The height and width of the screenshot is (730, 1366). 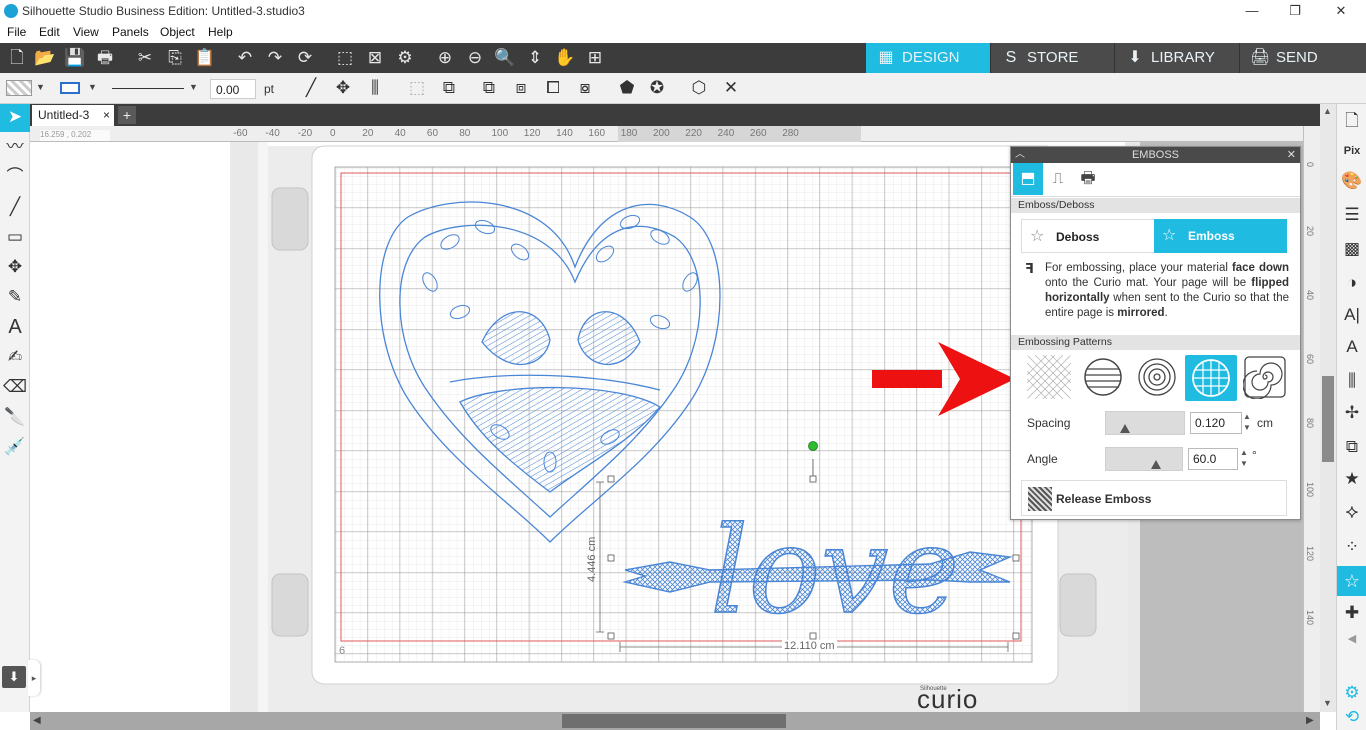 What do you see at coordinates (627, 88) in the screenshot?
I see `fill-shape-icon: ⬟` at bounding box center [627, 88].